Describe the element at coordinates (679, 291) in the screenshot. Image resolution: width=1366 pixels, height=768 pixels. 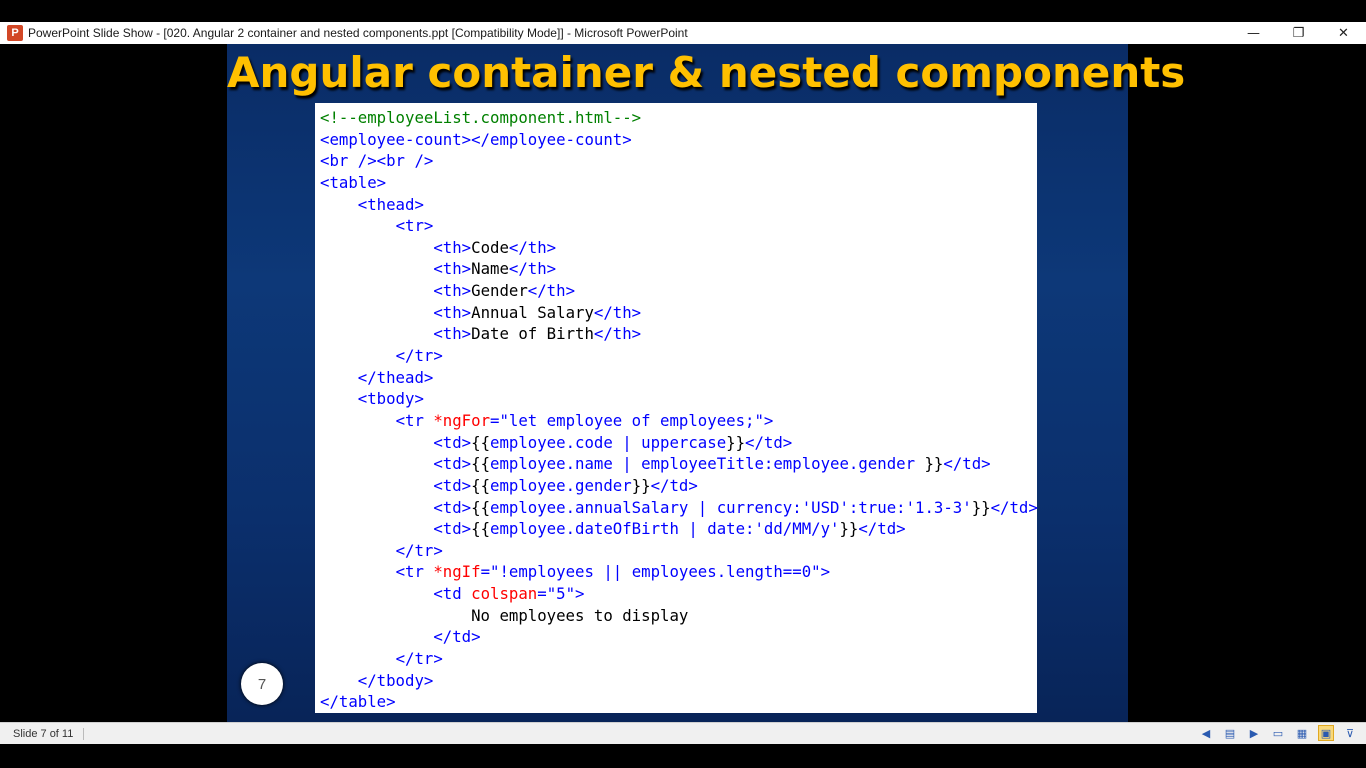
I see `code-line: <th>Gender</th>` at that location.